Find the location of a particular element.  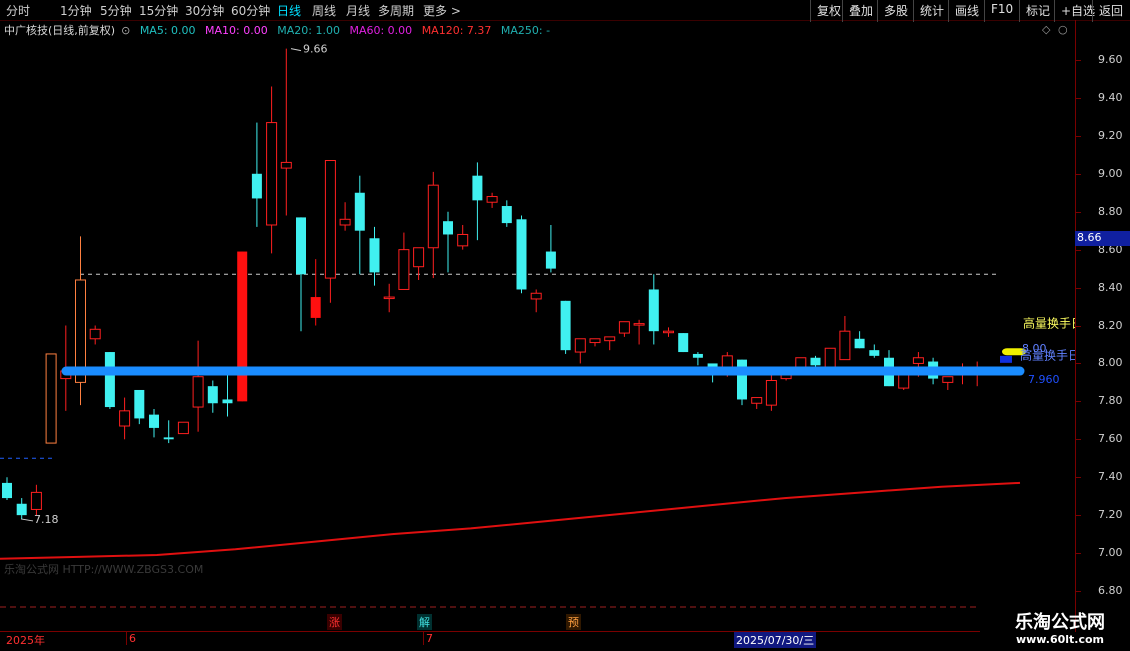

period-tab-5min: 5分钟 is located at coordinates (116, 10).